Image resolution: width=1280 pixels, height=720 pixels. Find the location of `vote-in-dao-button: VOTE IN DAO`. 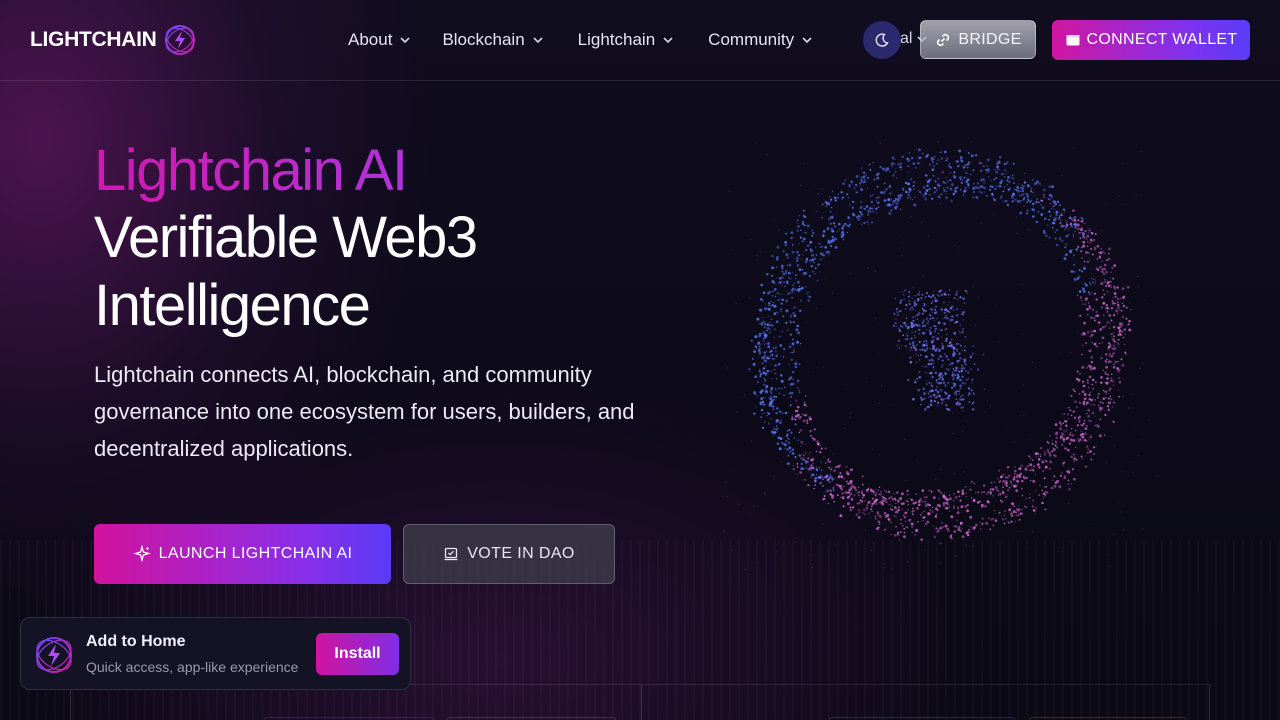

vote-in-dao-button: VOTE IN DAO is located at coordinates (509, 554).